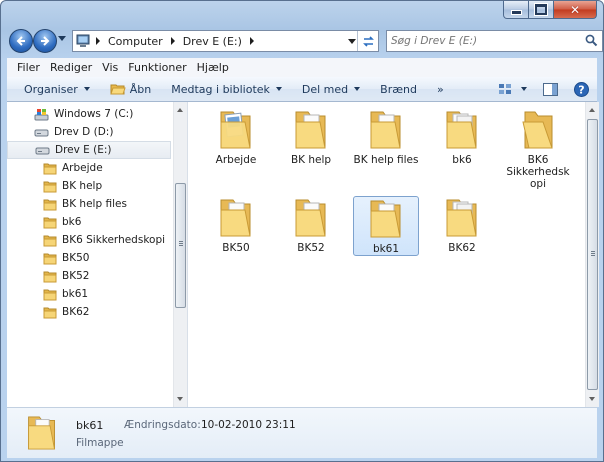 This screenshot has height=462, width=604. I want to click on maximize-button, so click(541, 10).